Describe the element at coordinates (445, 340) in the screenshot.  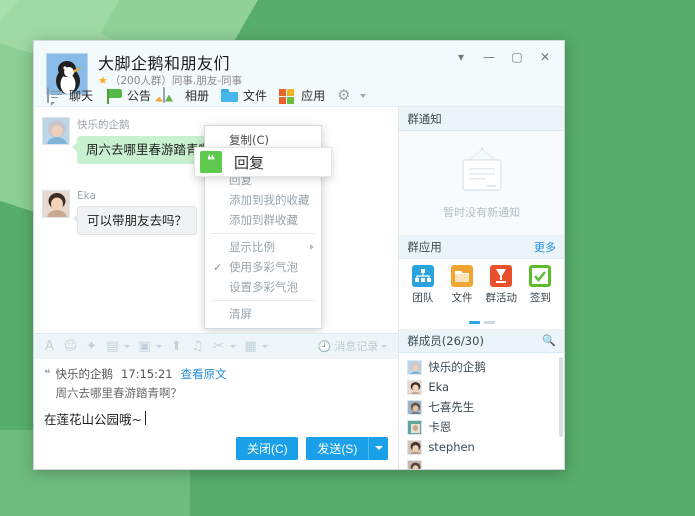
I see `members-section-title: 群成员(26/30)` at that location.